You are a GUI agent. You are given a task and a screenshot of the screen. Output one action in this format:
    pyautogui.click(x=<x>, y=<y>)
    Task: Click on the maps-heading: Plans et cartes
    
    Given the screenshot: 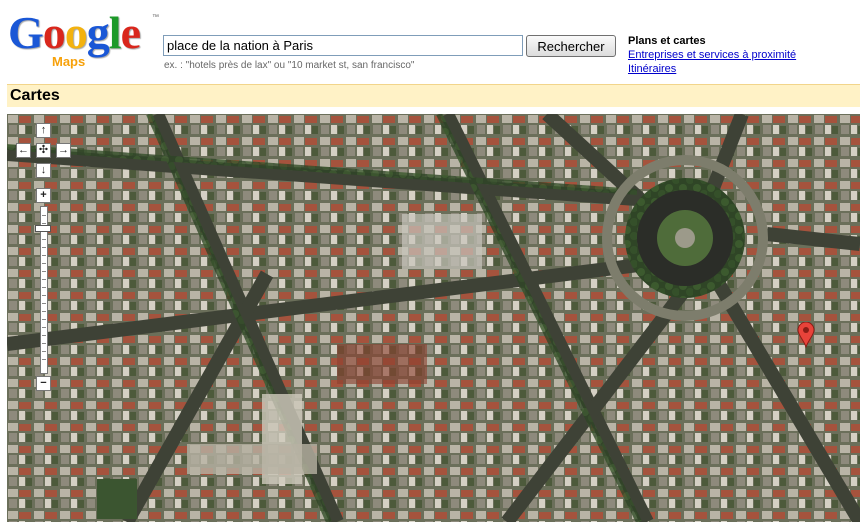 What is the action you would take?
    pyautogui.click(x=667, y=41)
    